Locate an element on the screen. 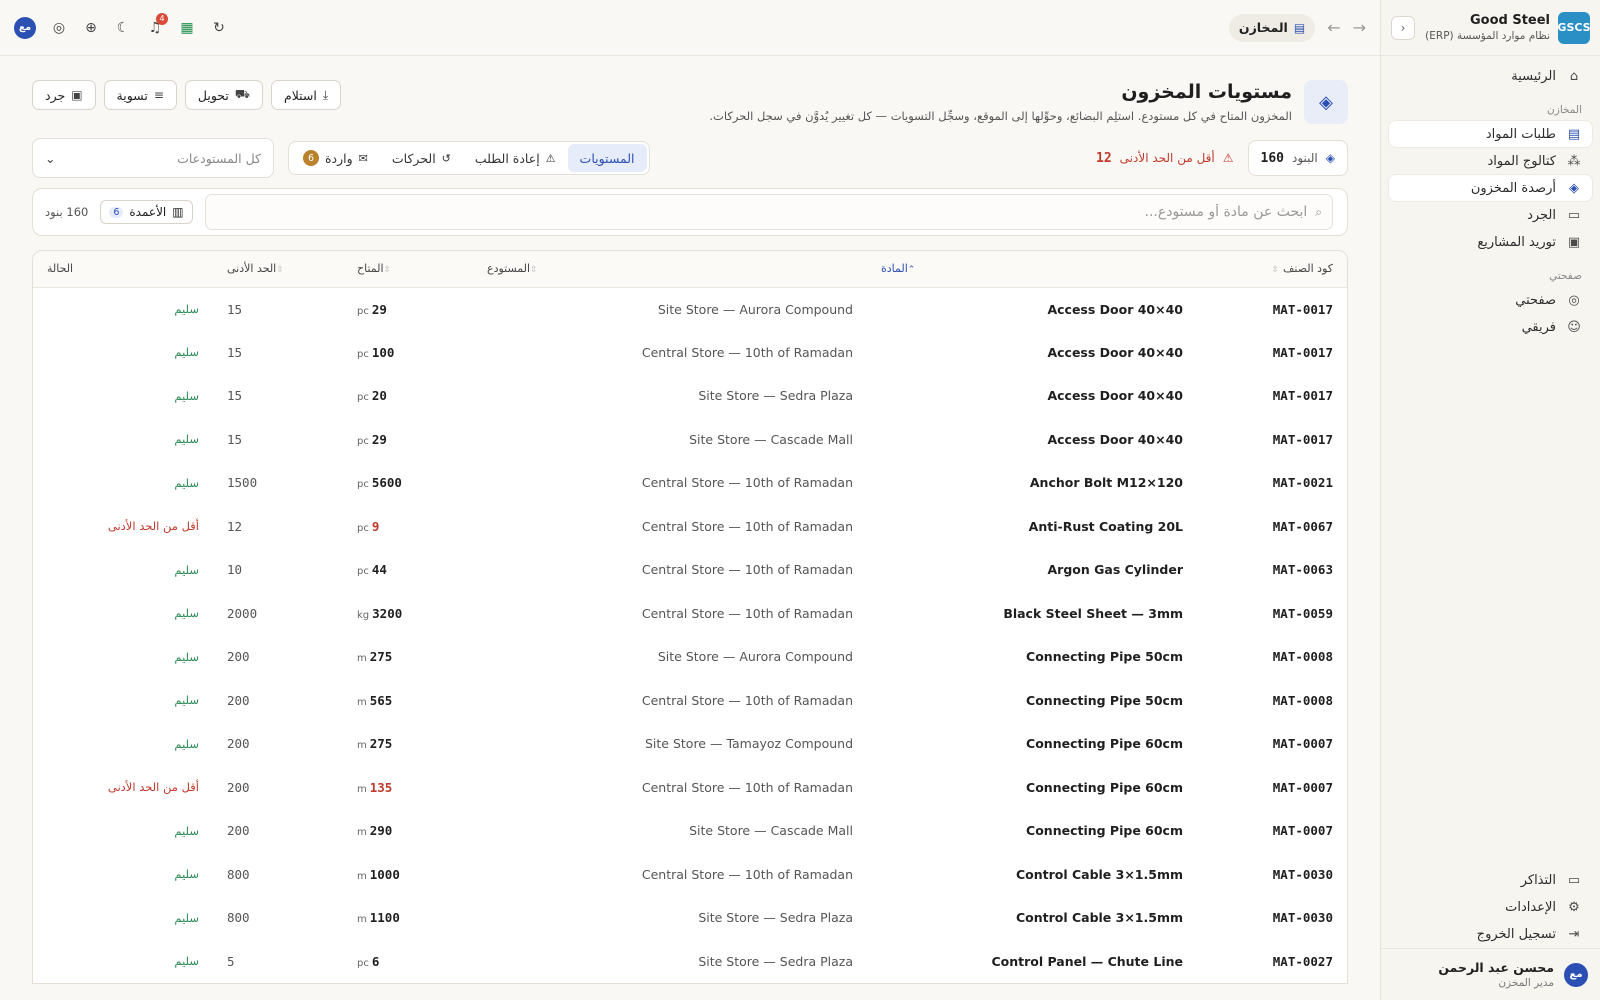  item-name: Anti-Rust Coating 20L is located at coordinates (1105, 526).